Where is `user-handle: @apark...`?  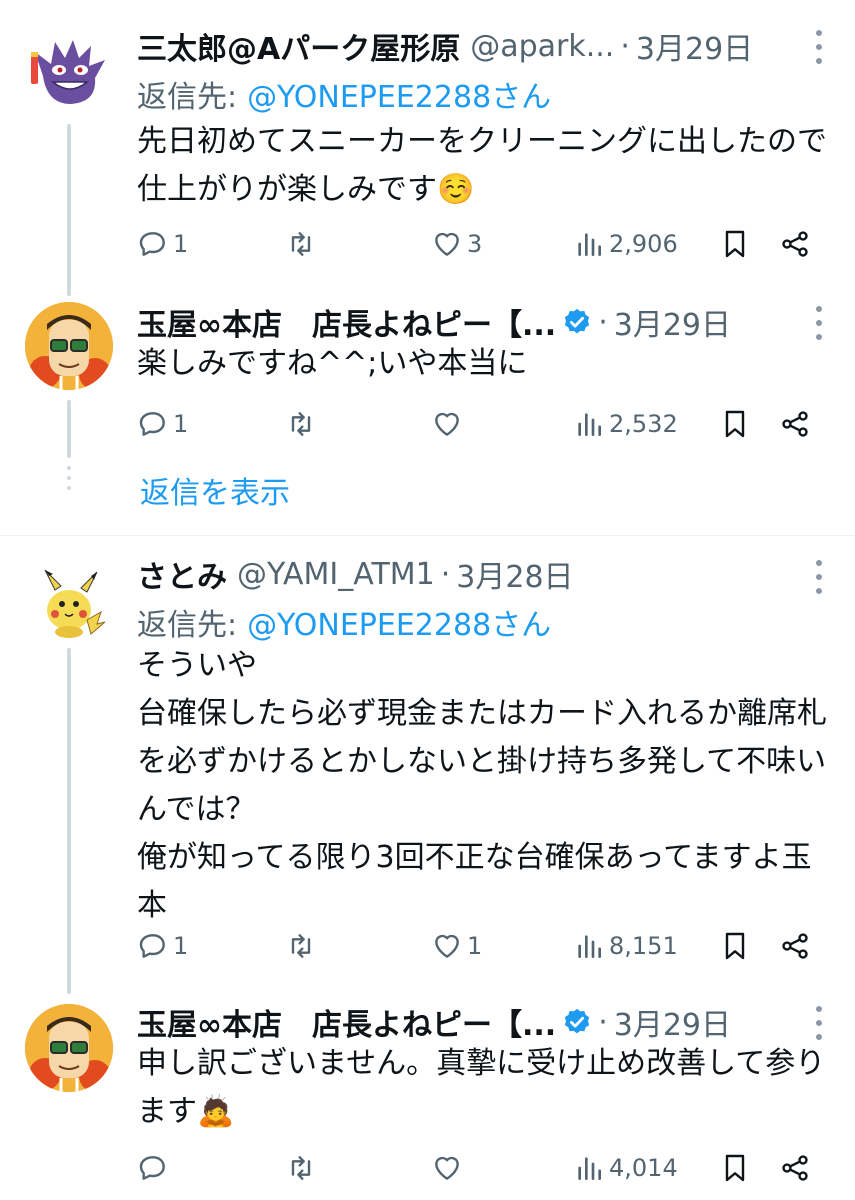
user-handle: @apark... is located at coordinates (542, 46).